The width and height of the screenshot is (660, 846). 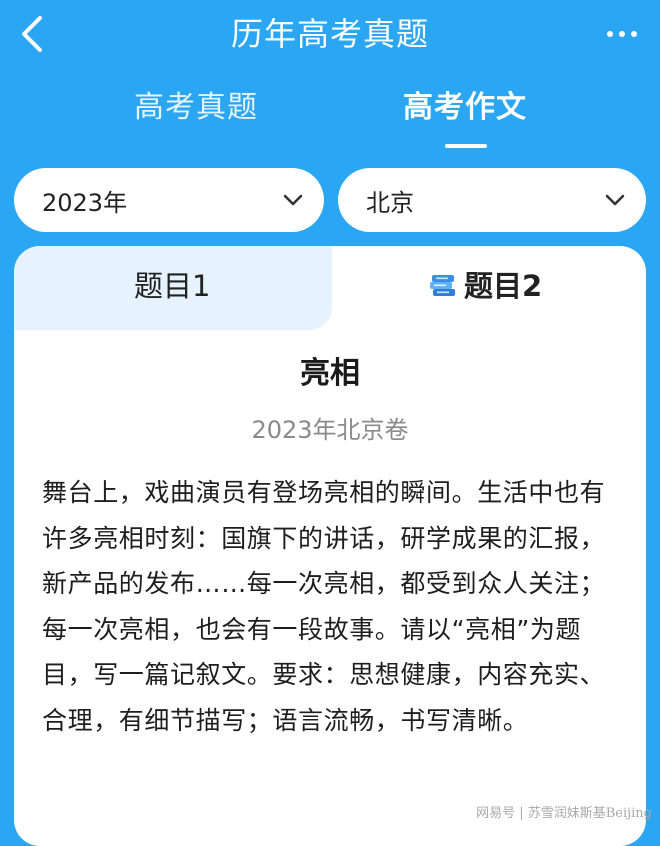 I want to click on region-select-value: 北京, so click(x=390, y=202).